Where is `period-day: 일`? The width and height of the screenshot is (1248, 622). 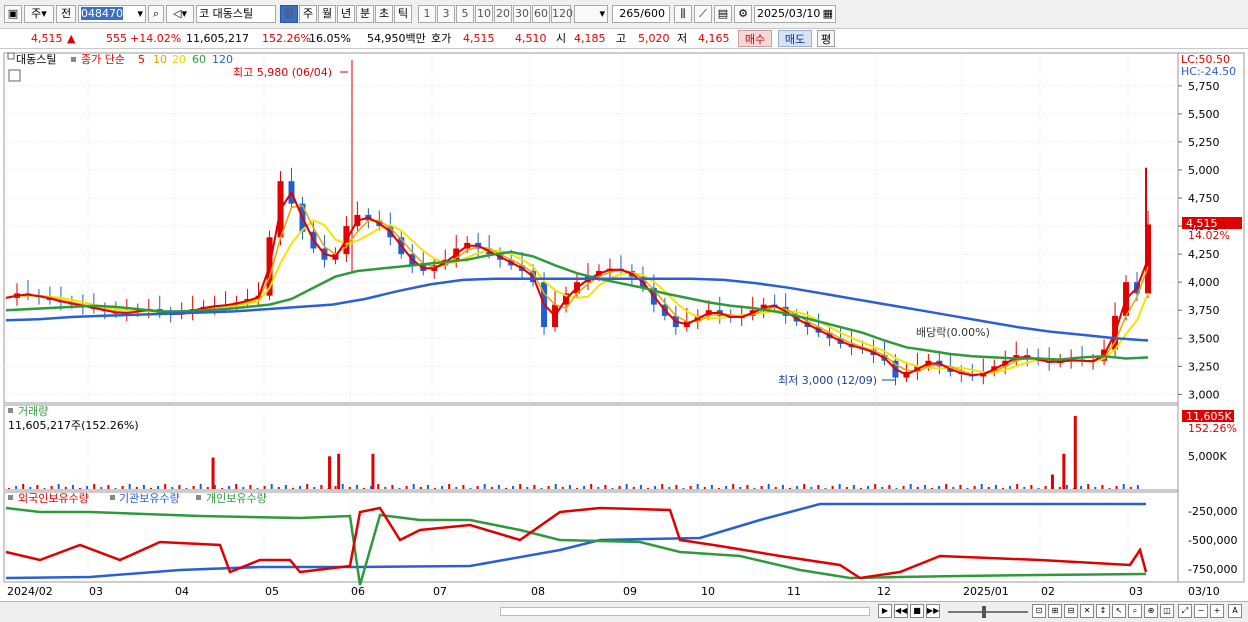 period-day: 일 is located at coordinates (289, 14).